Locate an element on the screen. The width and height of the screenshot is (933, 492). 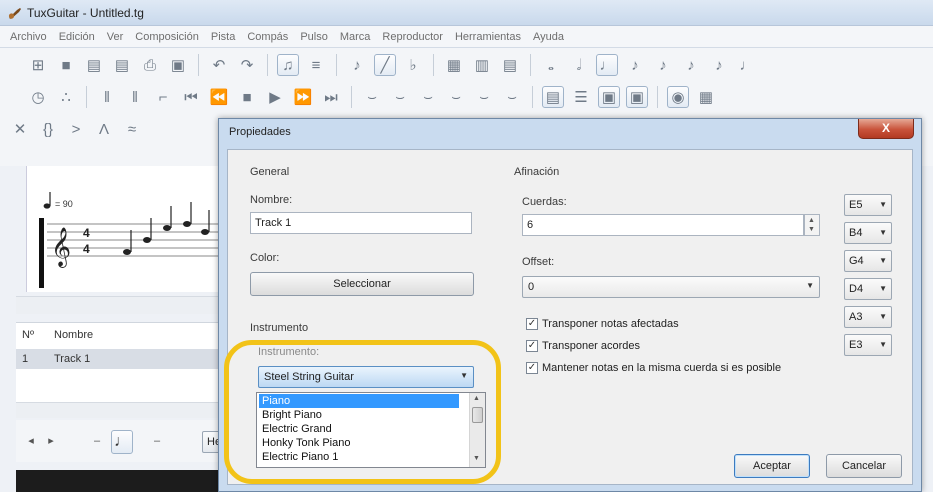
play-icon: ▶ is located at coordinates (275, 97).